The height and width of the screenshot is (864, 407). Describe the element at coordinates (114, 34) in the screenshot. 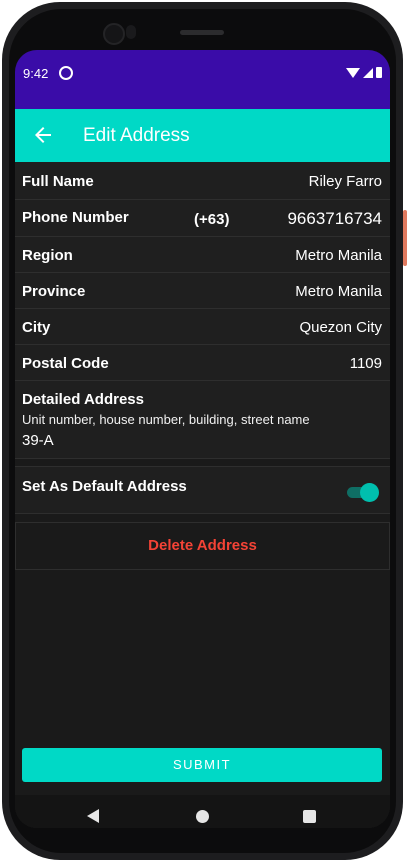

I see `front-camera-icon` at that location.